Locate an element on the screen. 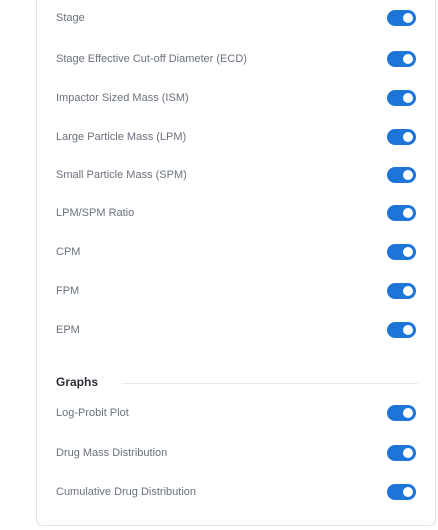 The image size is (438, 530). section-divider is located at coordinates (270, 383).